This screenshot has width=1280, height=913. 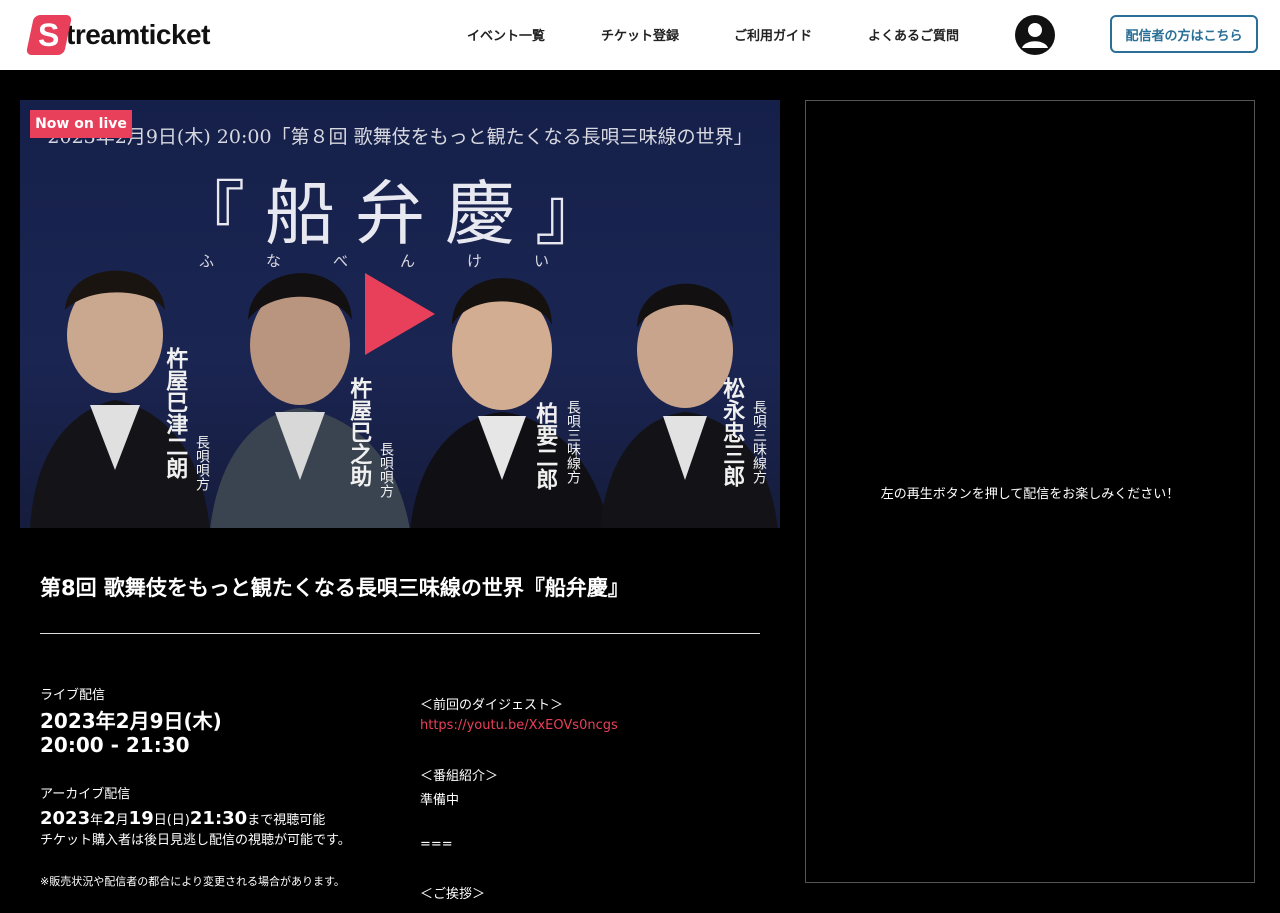 What do you see at coordinates (175, 413) in the screenshot?
I see `performer-name: 杵屋巳津二朗` at bounding box center [175, 413].